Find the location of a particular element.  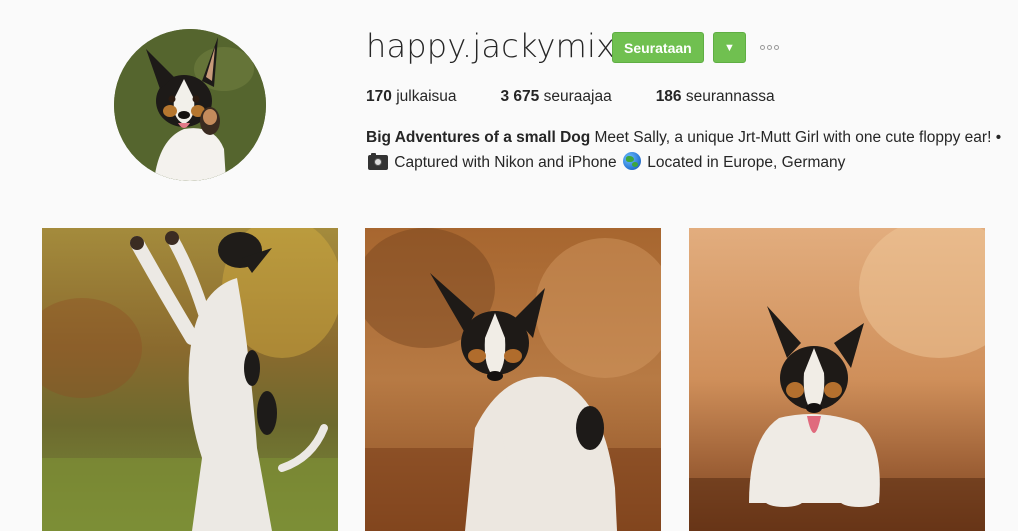

following-button: Seurataan is located at coordinates (658, 47).